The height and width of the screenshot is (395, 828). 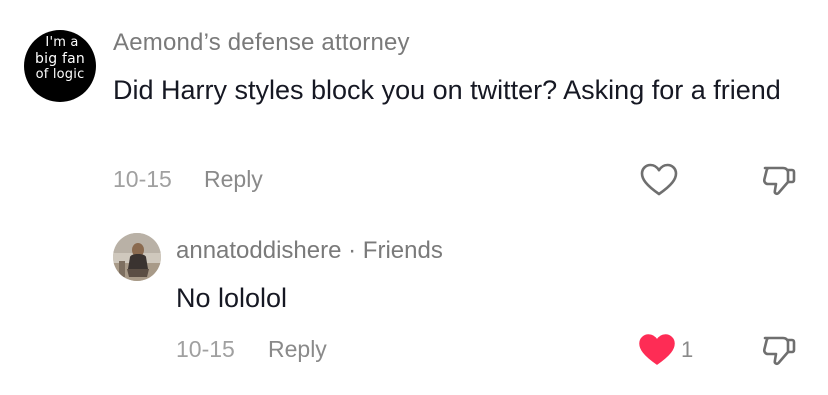 I want to click on reply-avatar, so click(x=137, y=257).